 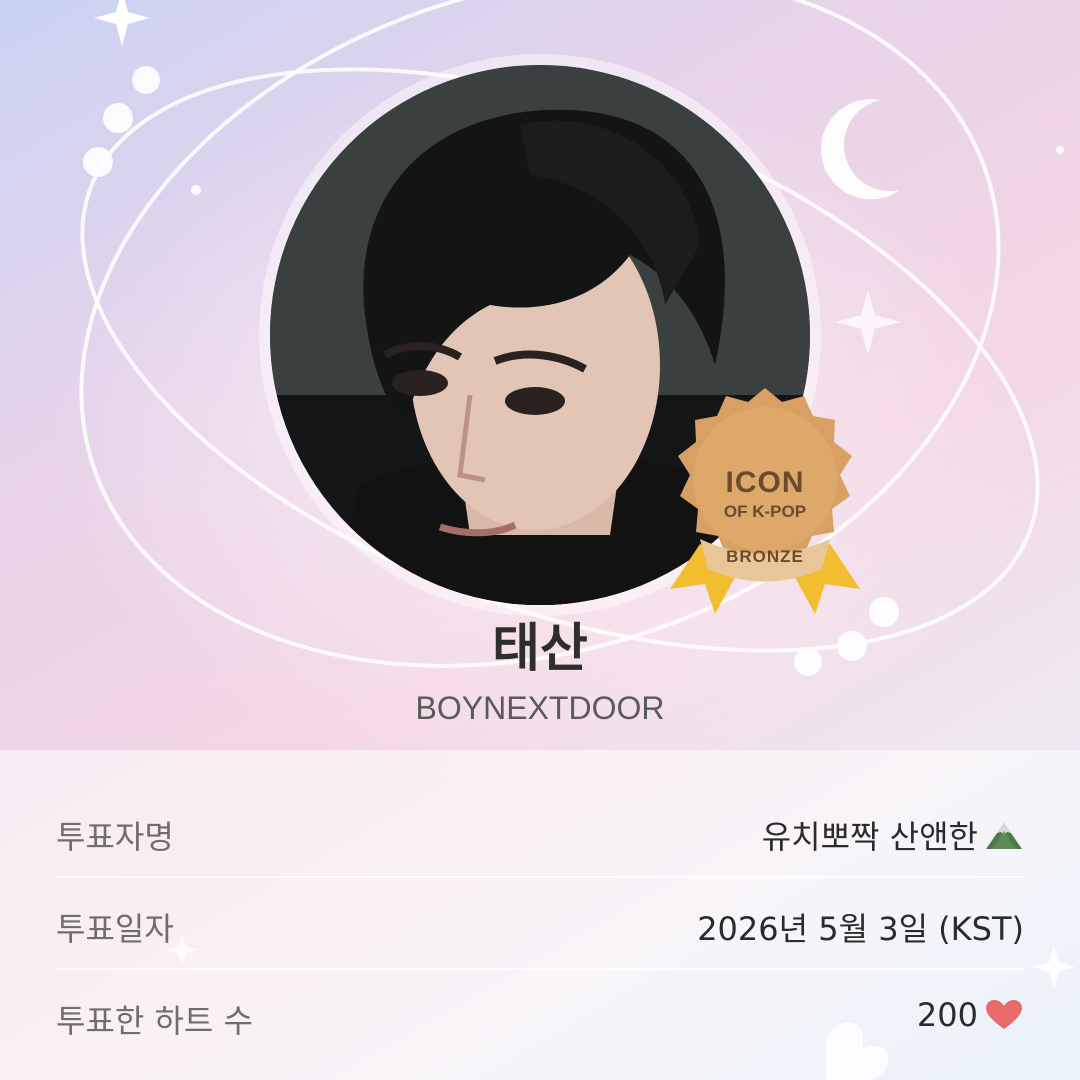 What do you see at coordinates (115, 837) in the screenshot?
I see `voter-name-label: 투표자명` at bounding box center [115, 837].